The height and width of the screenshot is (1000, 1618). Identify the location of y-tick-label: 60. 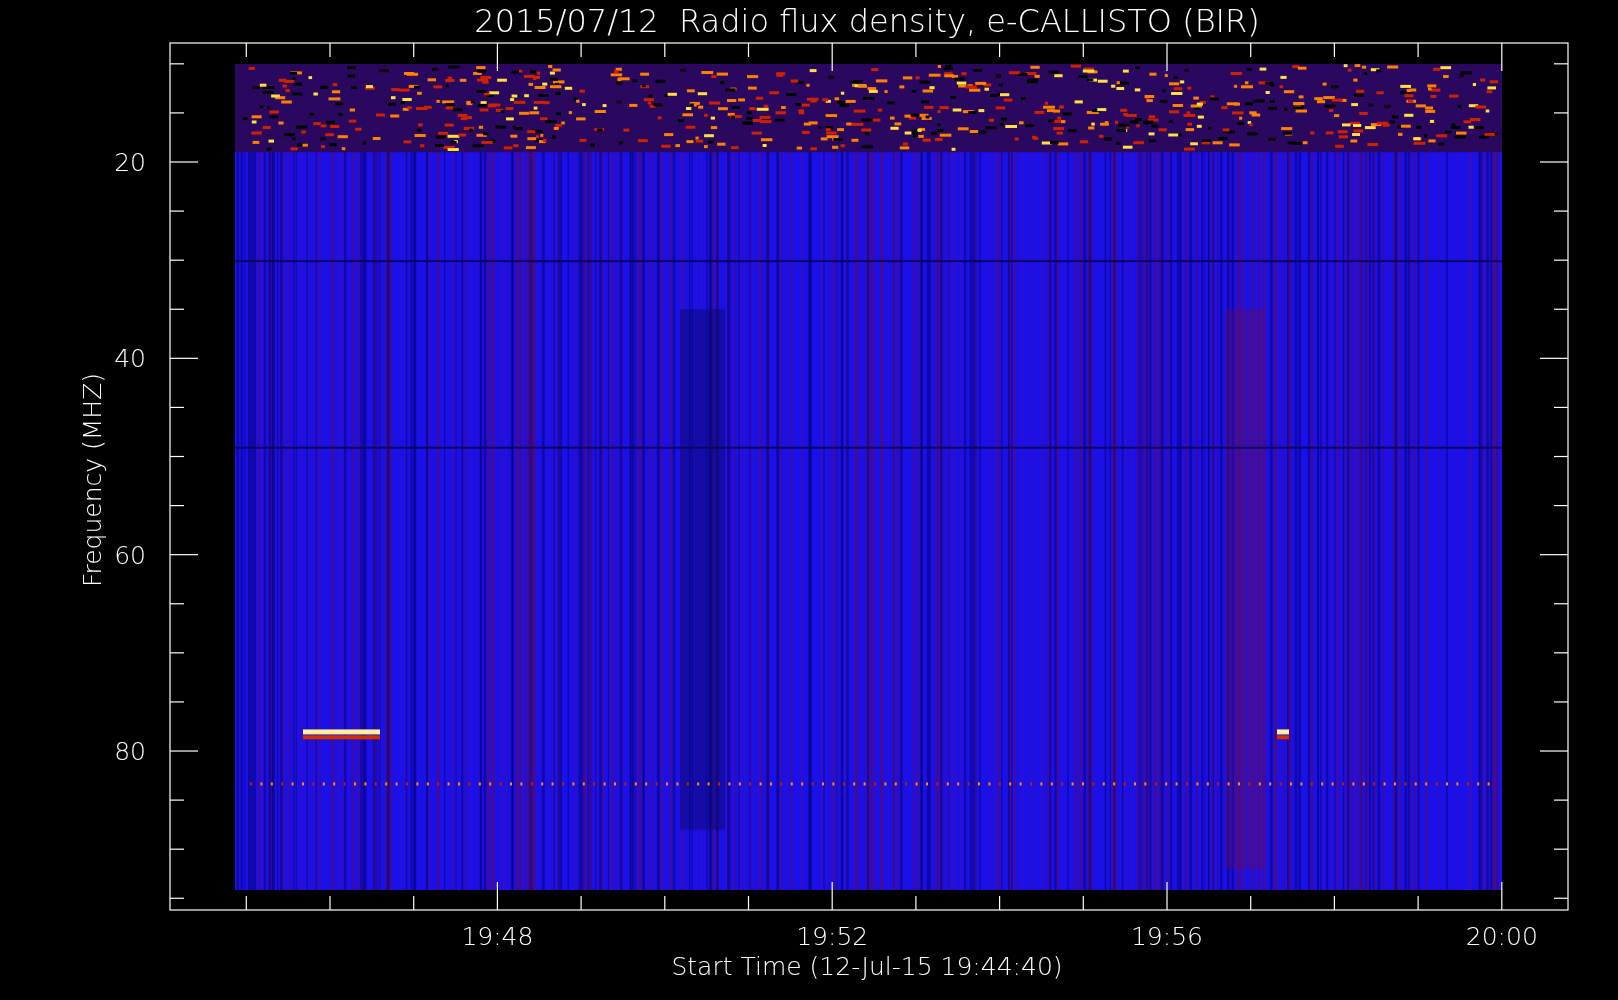
(130, 555).